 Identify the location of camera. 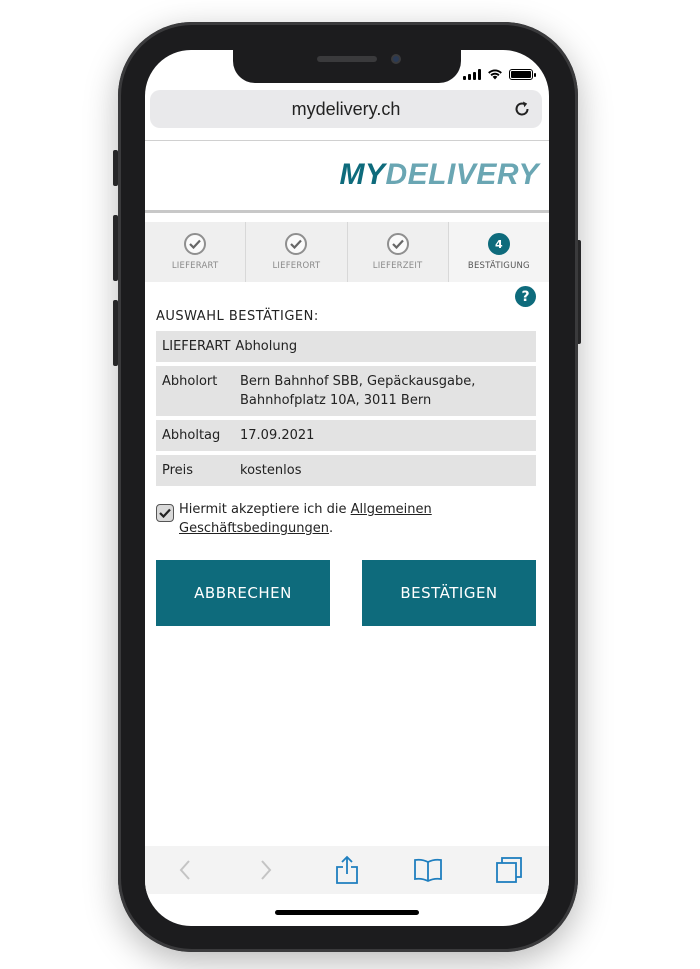
(396, 59).